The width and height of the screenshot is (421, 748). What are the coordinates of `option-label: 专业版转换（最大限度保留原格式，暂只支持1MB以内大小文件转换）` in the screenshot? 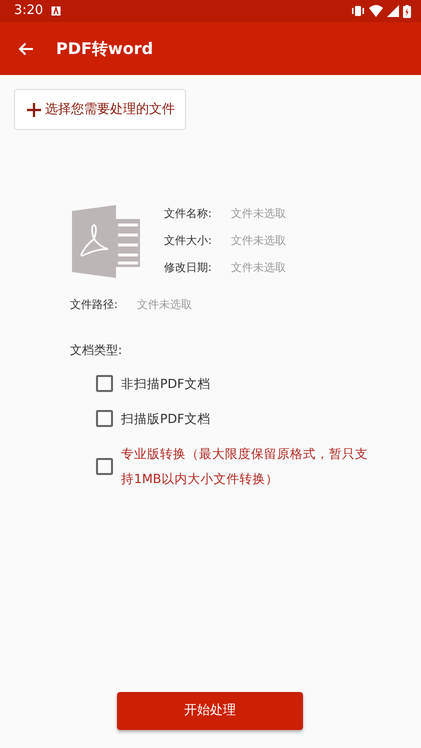 It's located at (245, 466).